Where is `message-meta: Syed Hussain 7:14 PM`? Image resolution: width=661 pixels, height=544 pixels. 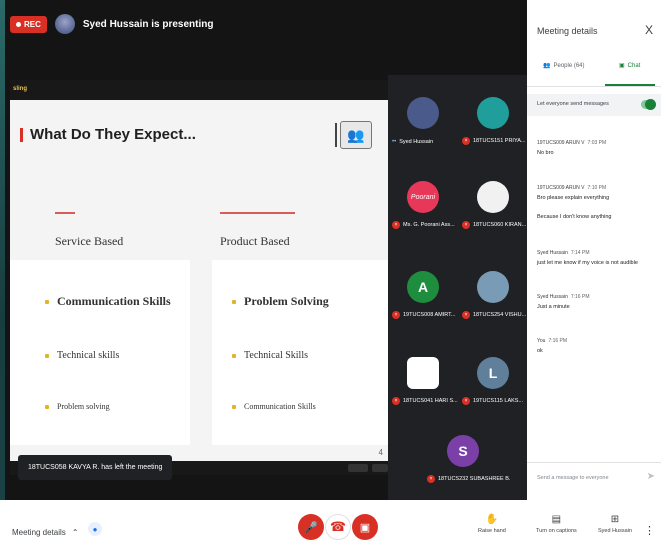
message-meta: Syed Hussain 7:14 PM is located at coordinates (596, 253).